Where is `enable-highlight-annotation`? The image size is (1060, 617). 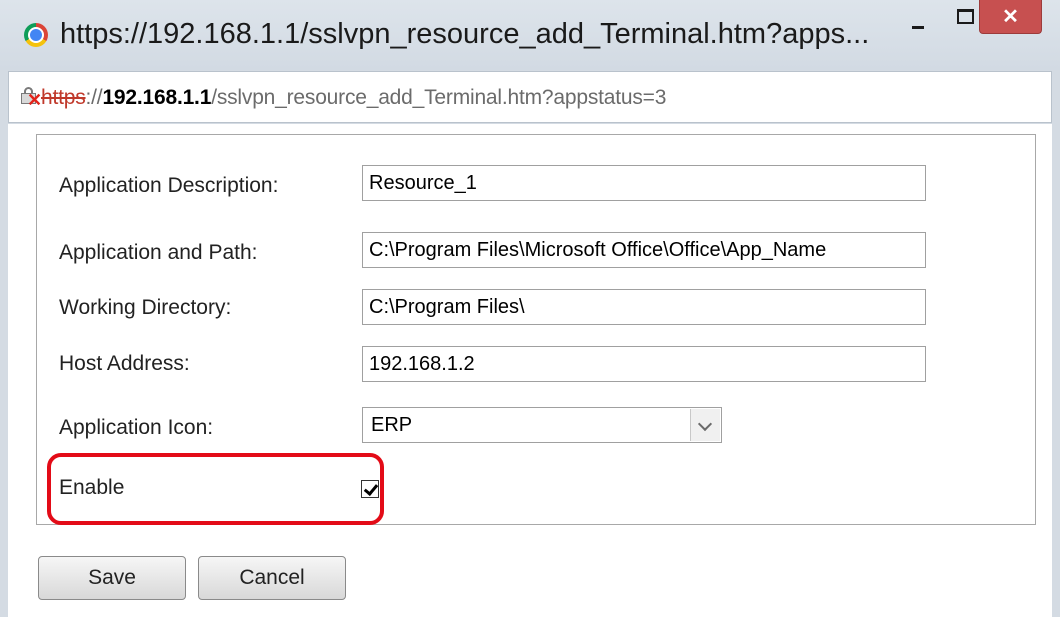
enable-highlight-annotation is located at coordinates (215, 489).